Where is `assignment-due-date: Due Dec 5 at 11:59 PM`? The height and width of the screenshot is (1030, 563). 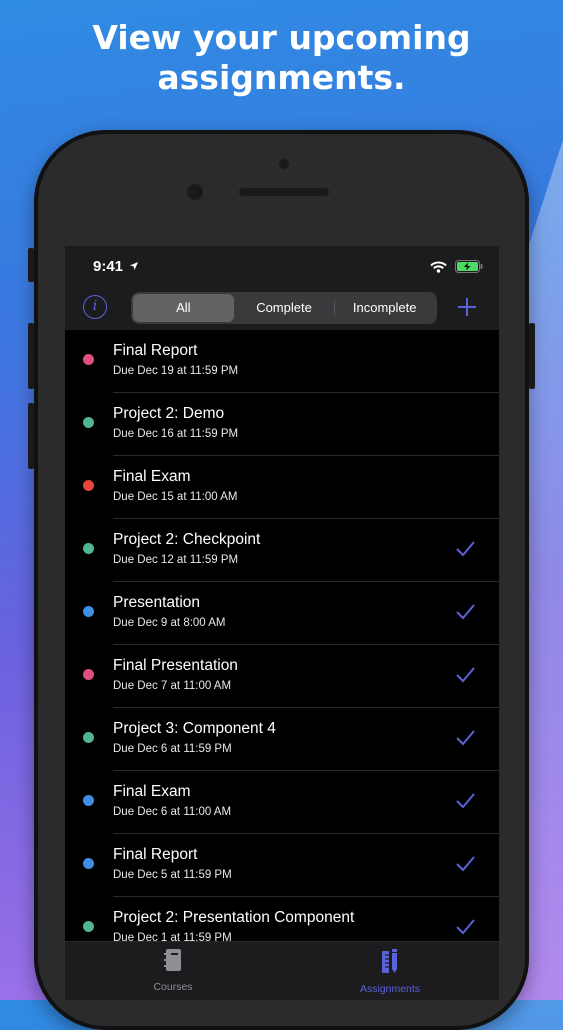
assignment-due-date: Due Dec 5 at 11:59 PM is located at coordinates (172, 875).